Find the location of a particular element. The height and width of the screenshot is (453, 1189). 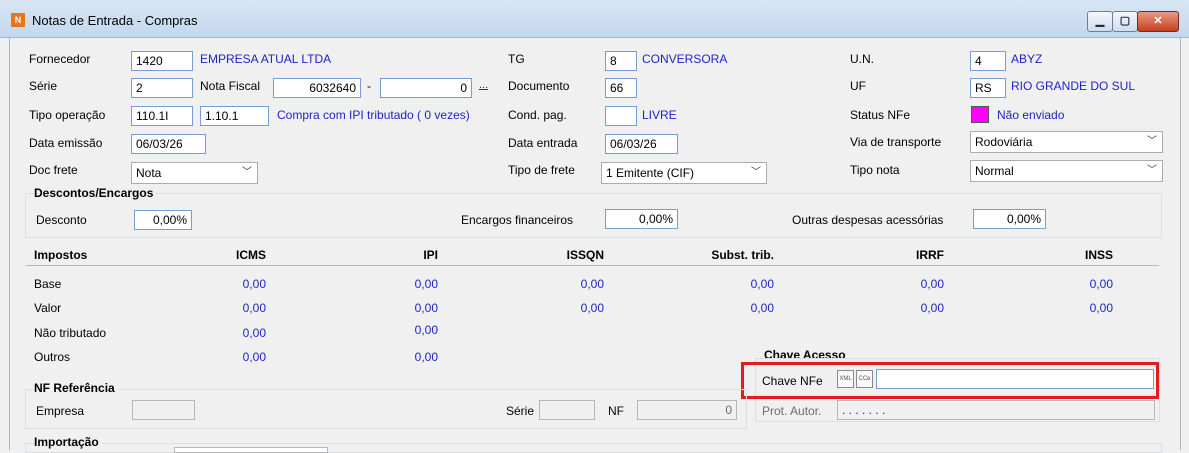

chave-nfe-label: Chave NFe is located at coordinates (792, 381).